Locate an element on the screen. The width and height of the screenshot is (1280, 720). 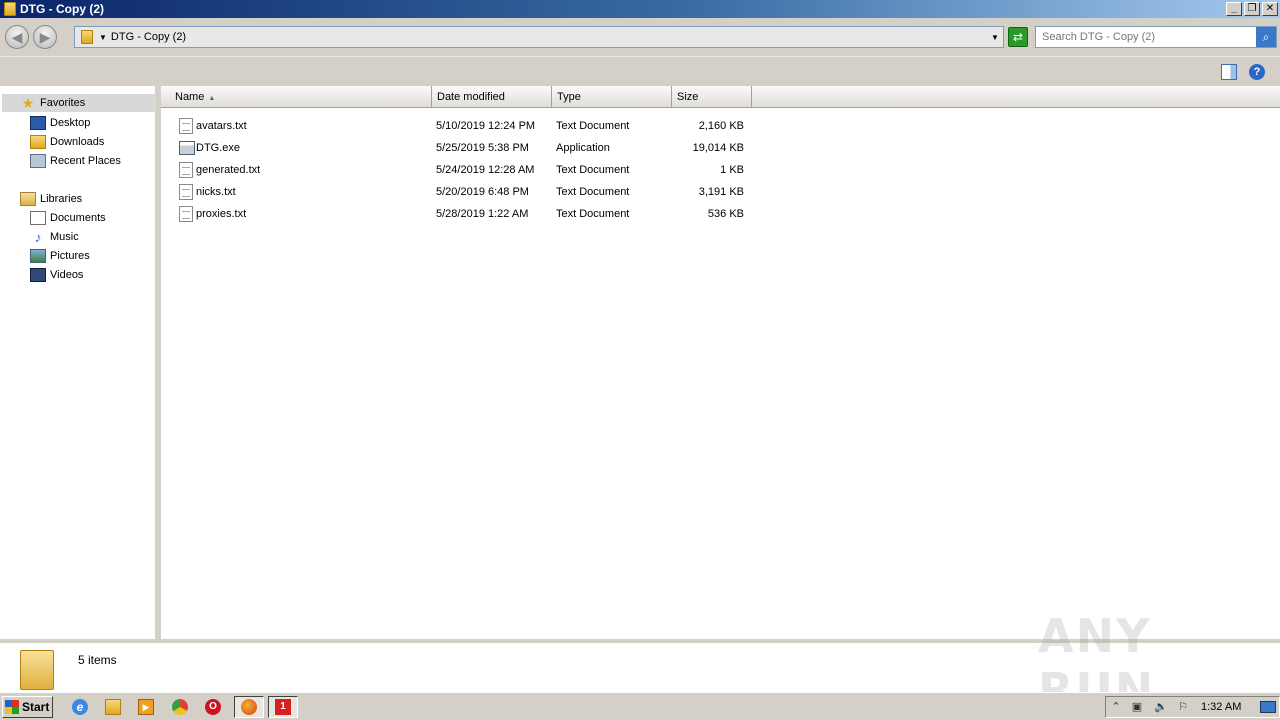
downloads-folder-icon is located at coordinates (38, 142).